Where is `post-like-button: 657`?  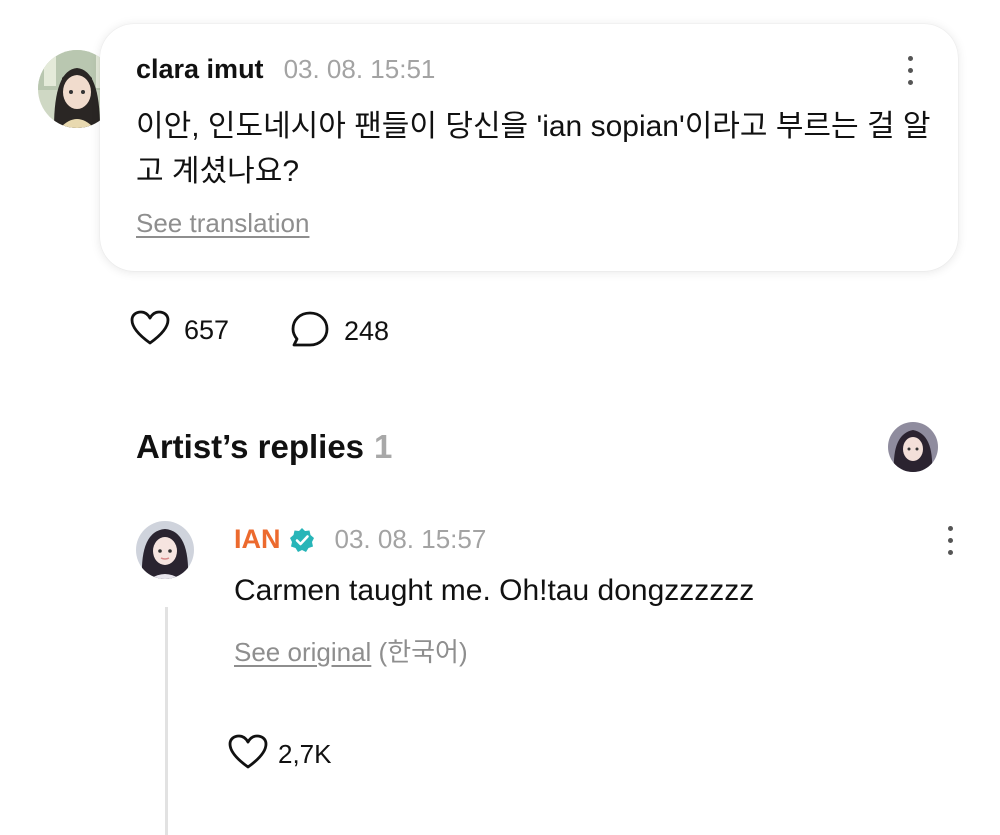 post-like-button: 657 is located at coordinates (179, 330).